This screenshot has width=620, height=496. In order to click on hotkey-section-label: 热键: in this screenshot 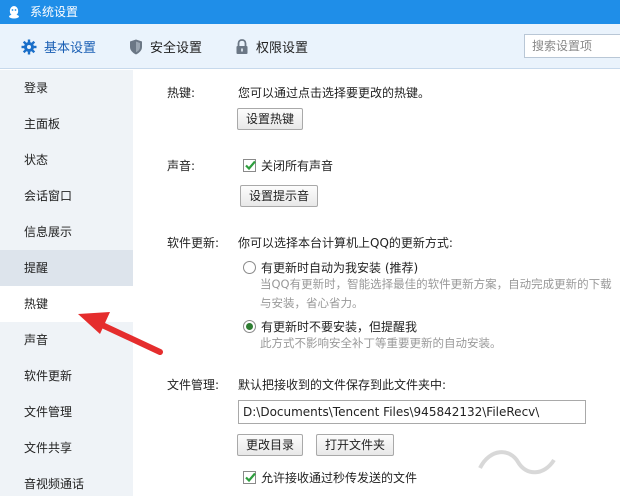, I will do `click(181, 93)`.